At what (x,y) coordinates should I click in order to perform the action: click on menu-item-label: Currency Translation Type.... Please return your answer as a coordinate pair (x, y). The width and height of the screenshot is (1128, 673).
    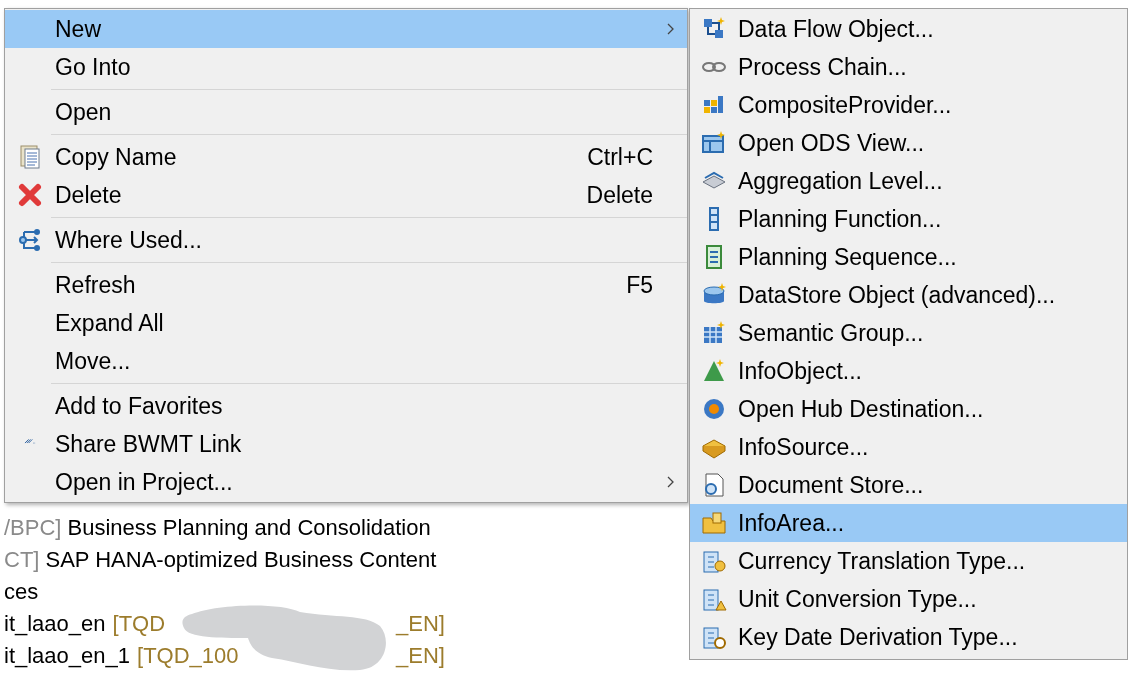
    Looking at the image, I should click on (882, 561).